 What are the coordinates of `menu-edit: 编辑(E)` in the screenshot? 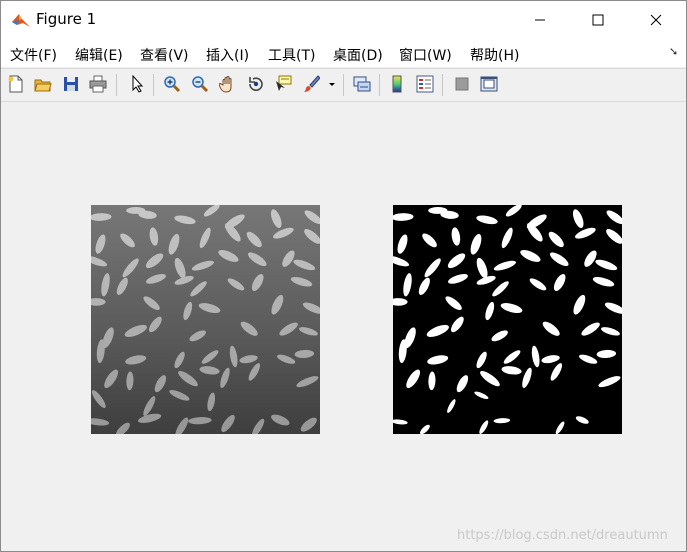 It's located at (99, 55).